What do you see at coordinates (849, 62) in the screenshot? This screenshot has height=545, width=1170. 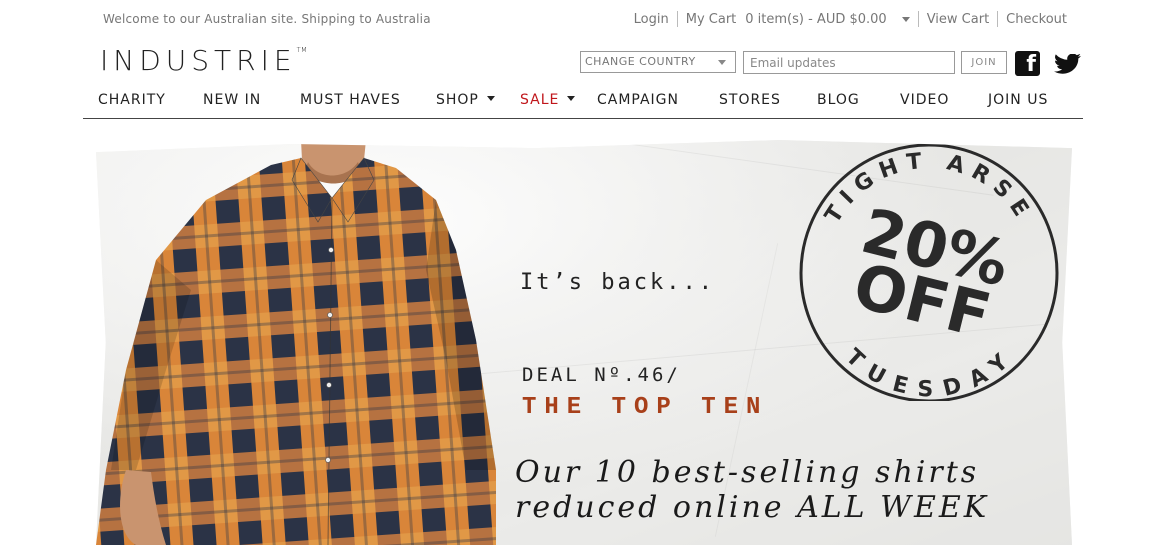 I see `email-updates-input: Email updates` at bounding box center [849, 62].